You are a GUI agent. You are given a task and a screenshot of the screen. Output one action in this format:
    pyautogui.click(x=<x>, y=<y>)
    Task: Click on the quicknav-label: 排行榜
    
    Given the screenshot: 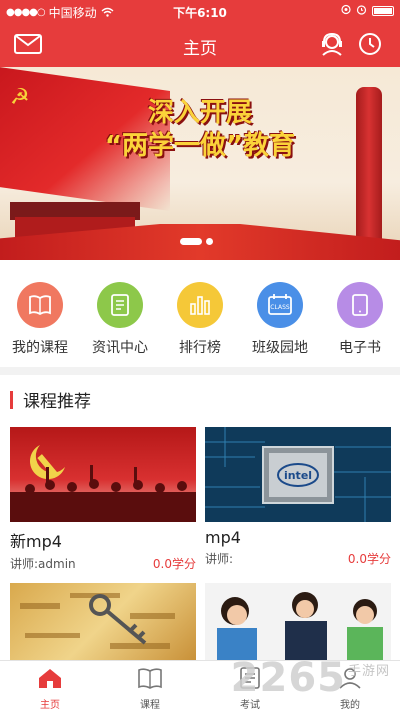 What is the action you would take?
    pyautogui.click(x=200, y=348)
    